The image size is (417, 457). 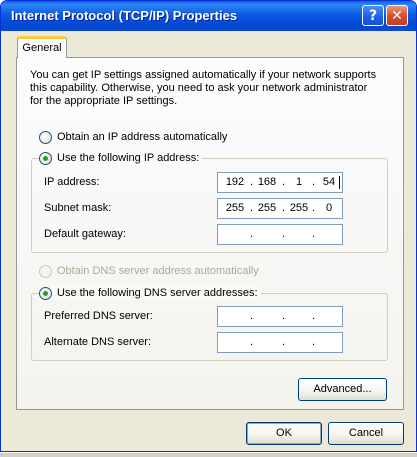 I want to click on dns-auto-option: Obtain DNS server address automatically, so click(x=149, y=271).